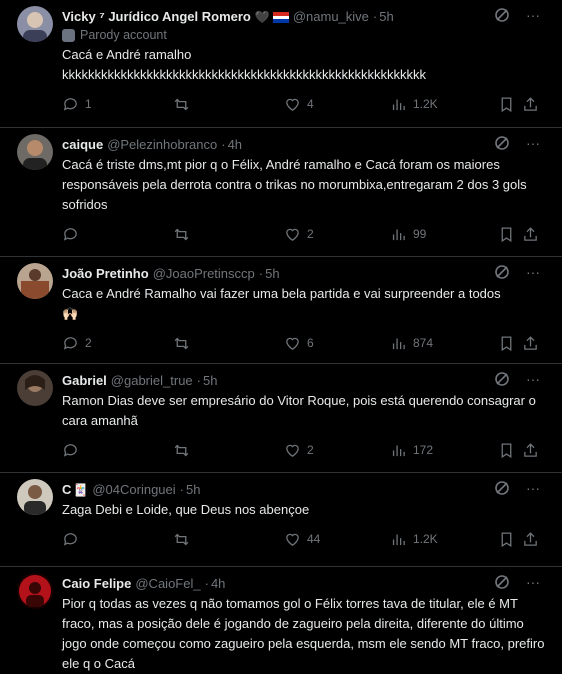 Image resolution: width=562 pixels, height=674 pixels. I want to click on author-name: João Pretinho, so click(105, 274).